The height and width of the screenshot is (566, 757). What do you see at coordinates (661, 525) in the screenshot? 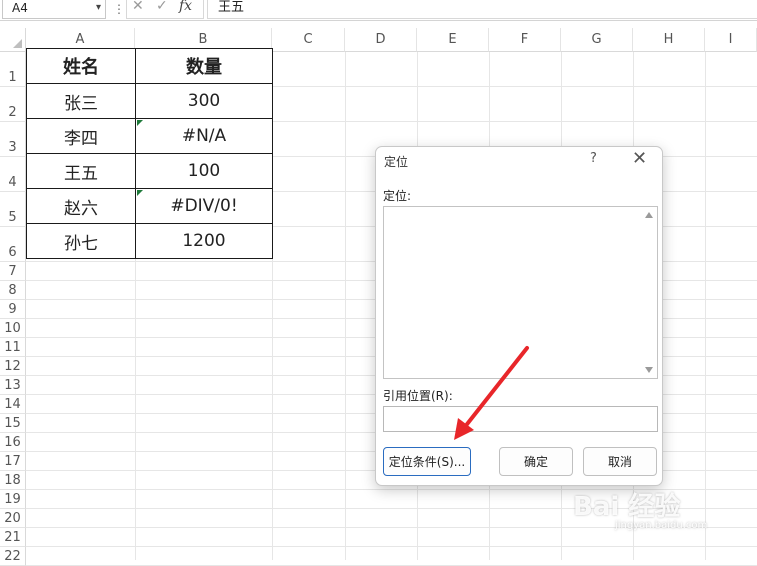
I see `watermark-site: jingyan.baidu.com` at bounding box center [661, 525].